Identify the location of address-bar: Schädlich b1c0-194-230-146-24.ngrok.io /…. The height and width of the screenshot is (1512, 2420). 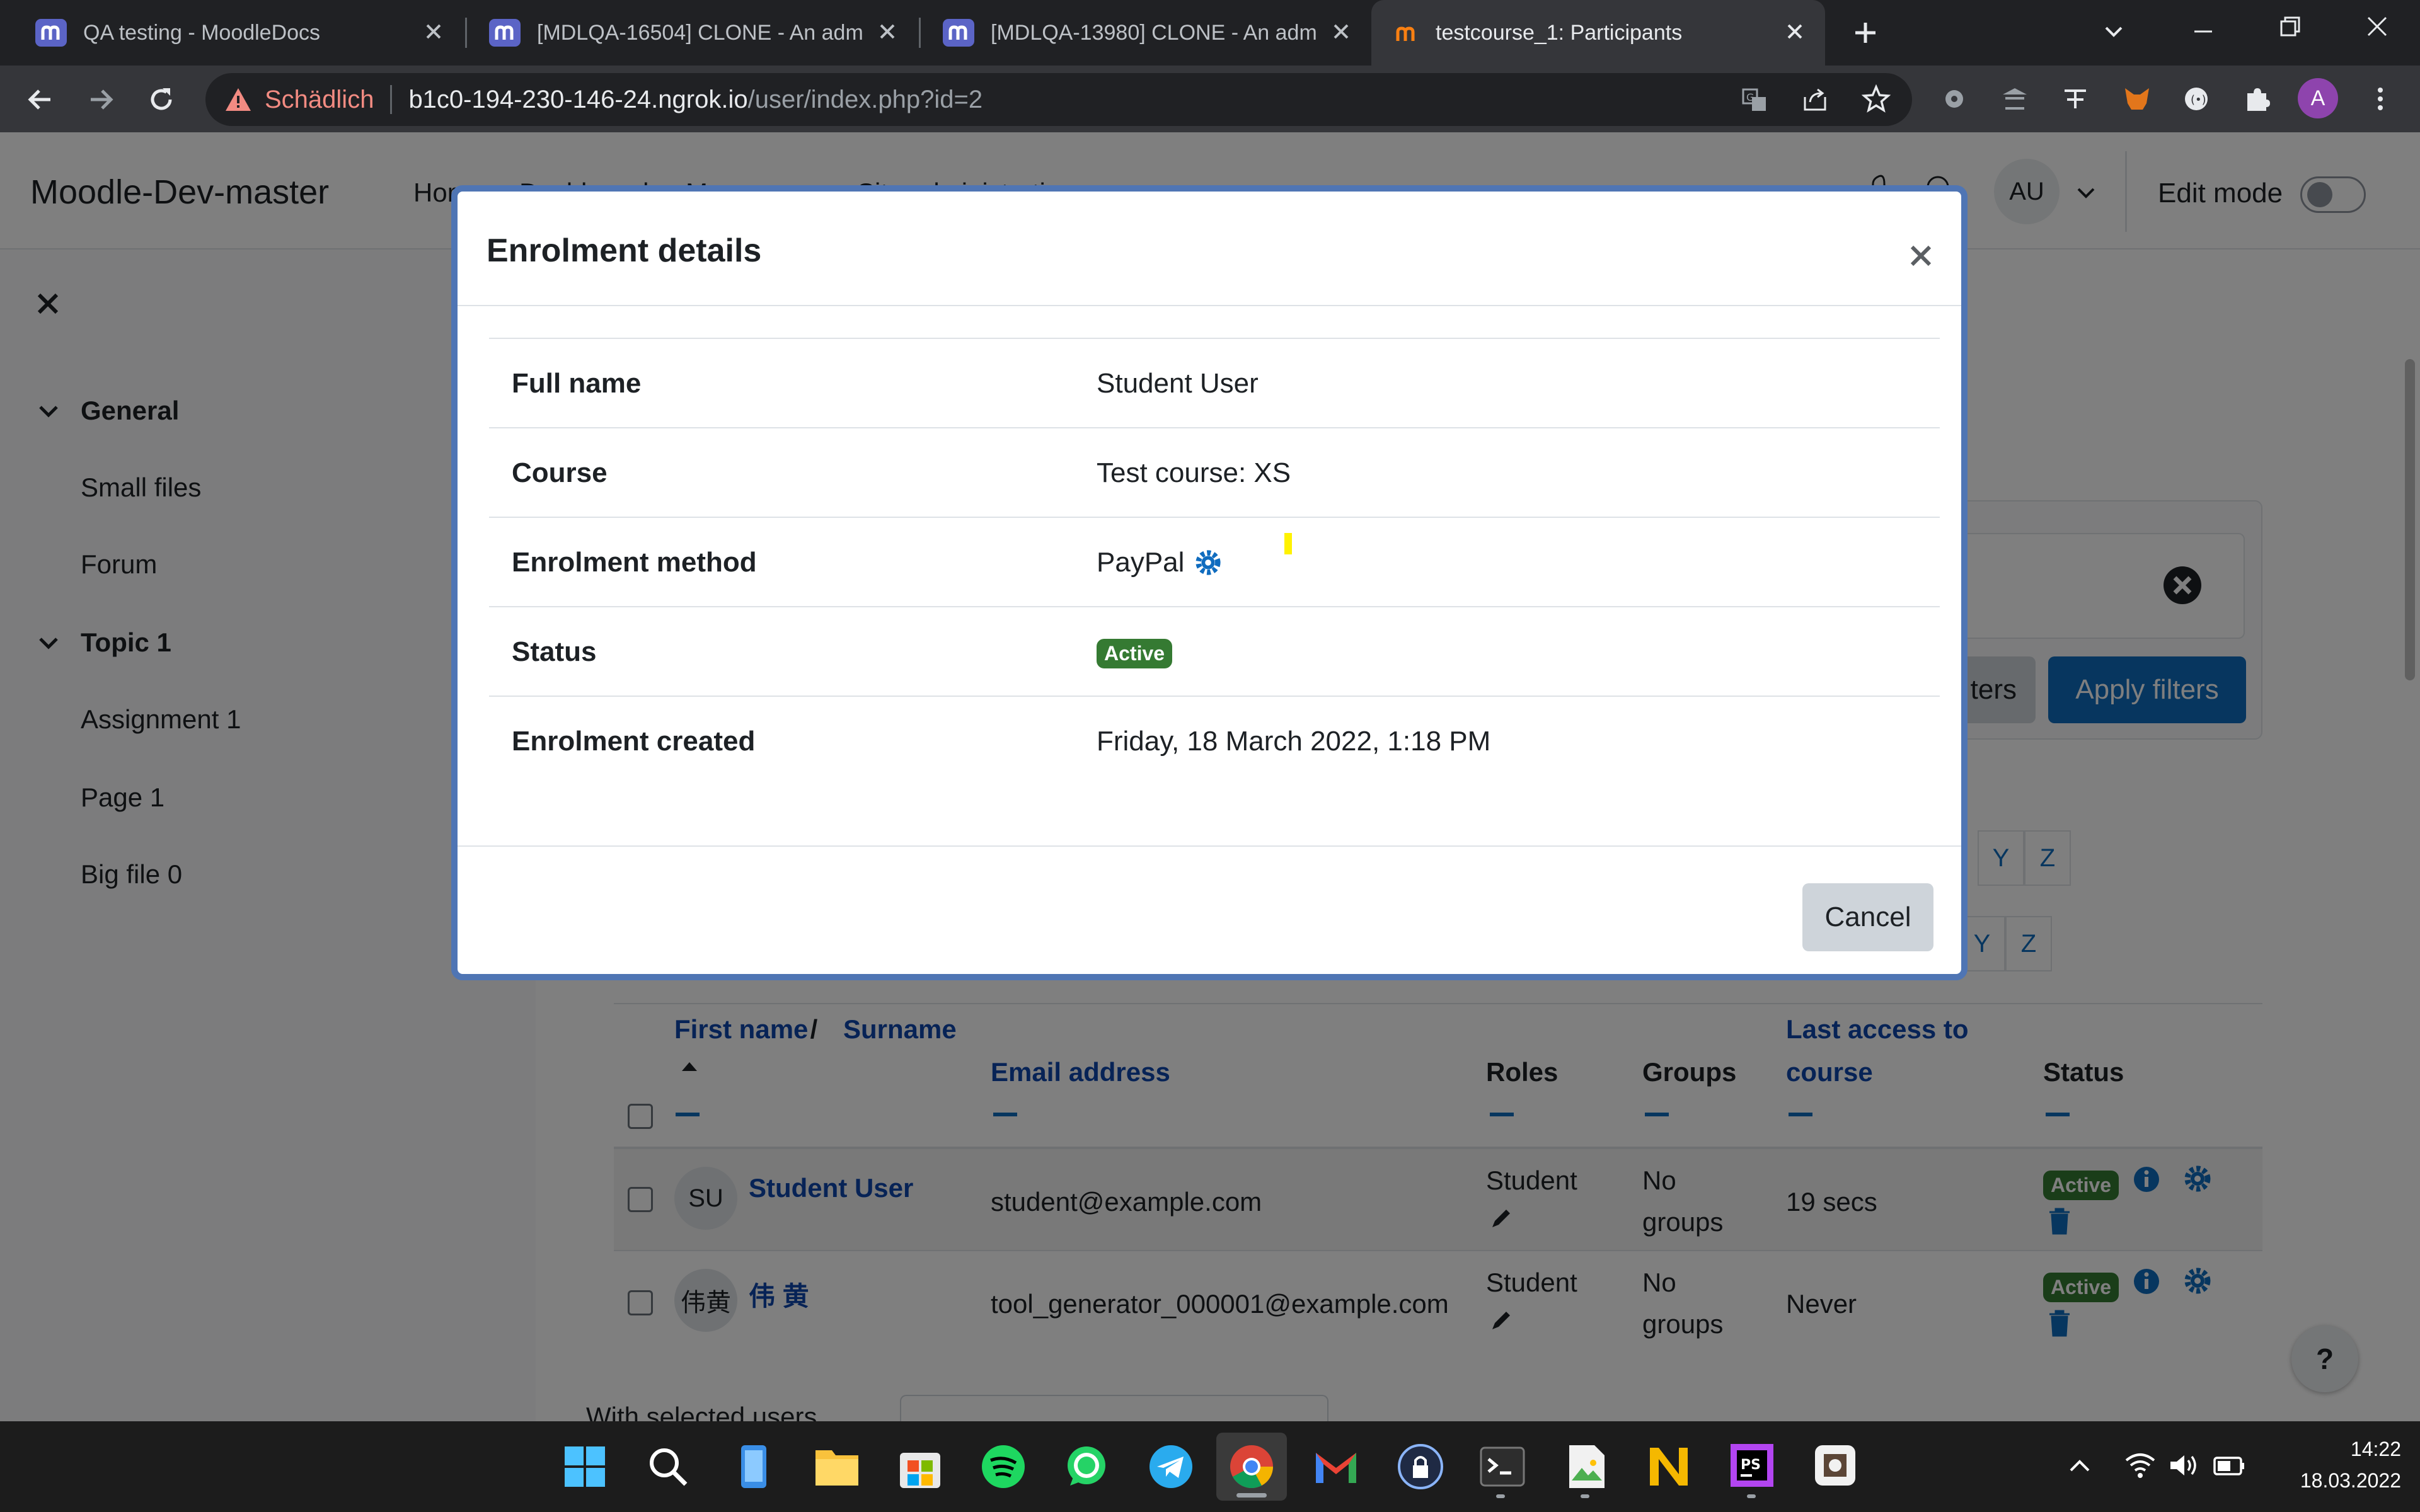
(1059, 99).